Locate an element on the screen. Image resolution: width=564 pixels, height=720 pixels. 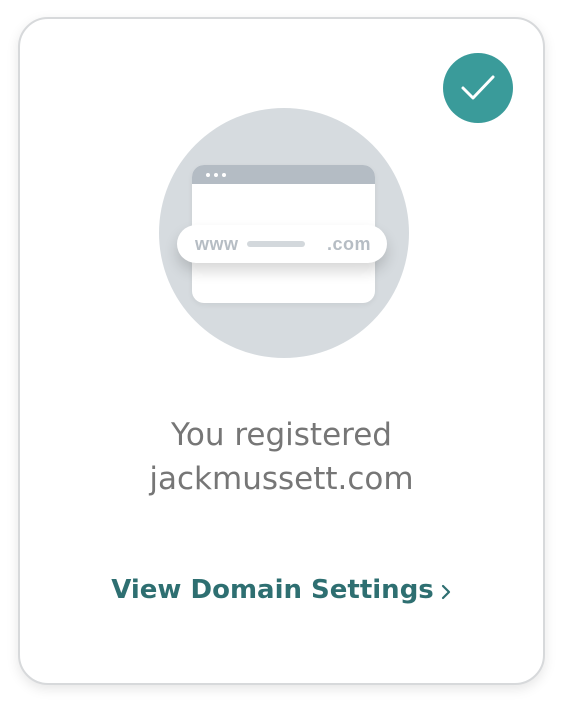
chevron-right-icon is located at coordinates (446, 592).